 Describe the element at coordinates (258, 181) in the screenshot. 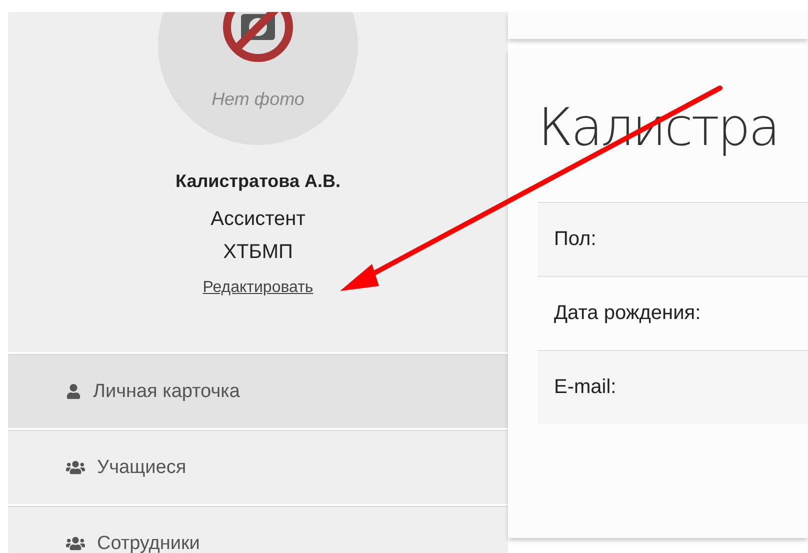

I see `profile-name: Калистратова А.В.` at that location.